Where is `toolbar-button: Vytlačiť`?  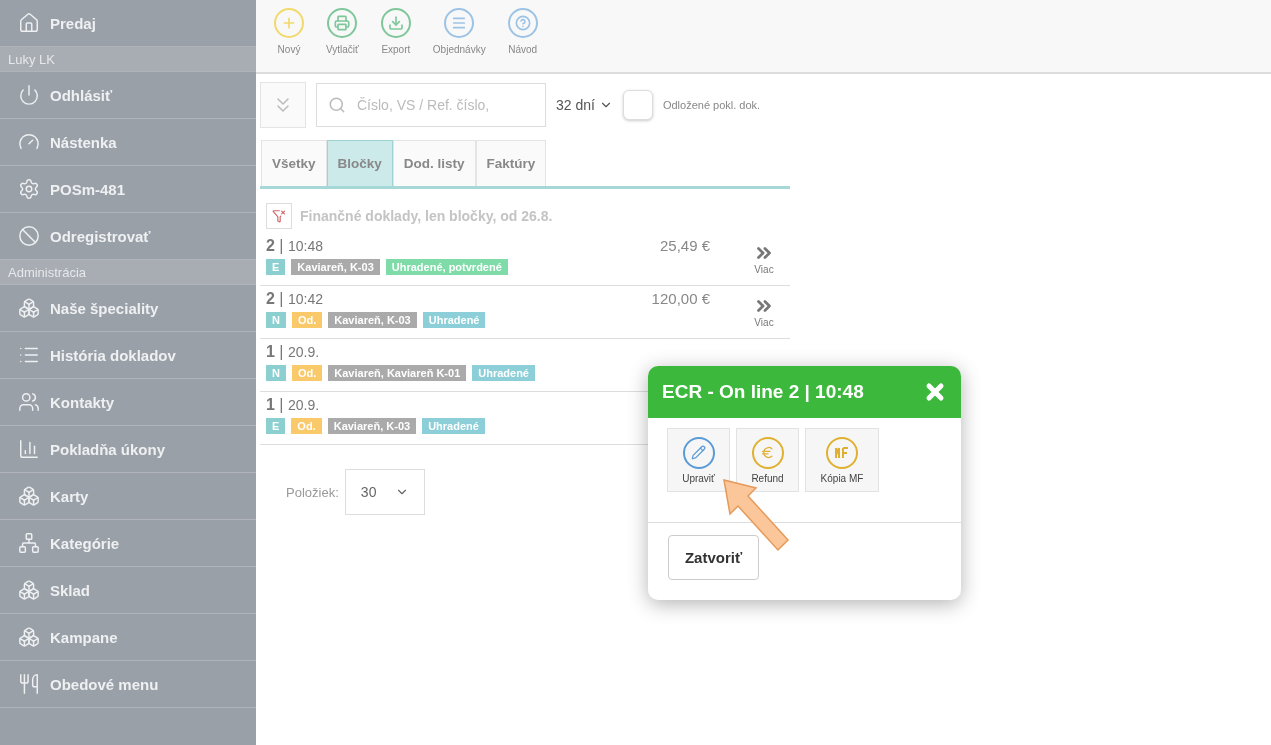 toolbar-button: Vytlačiť is located at coordinates (342, 40).